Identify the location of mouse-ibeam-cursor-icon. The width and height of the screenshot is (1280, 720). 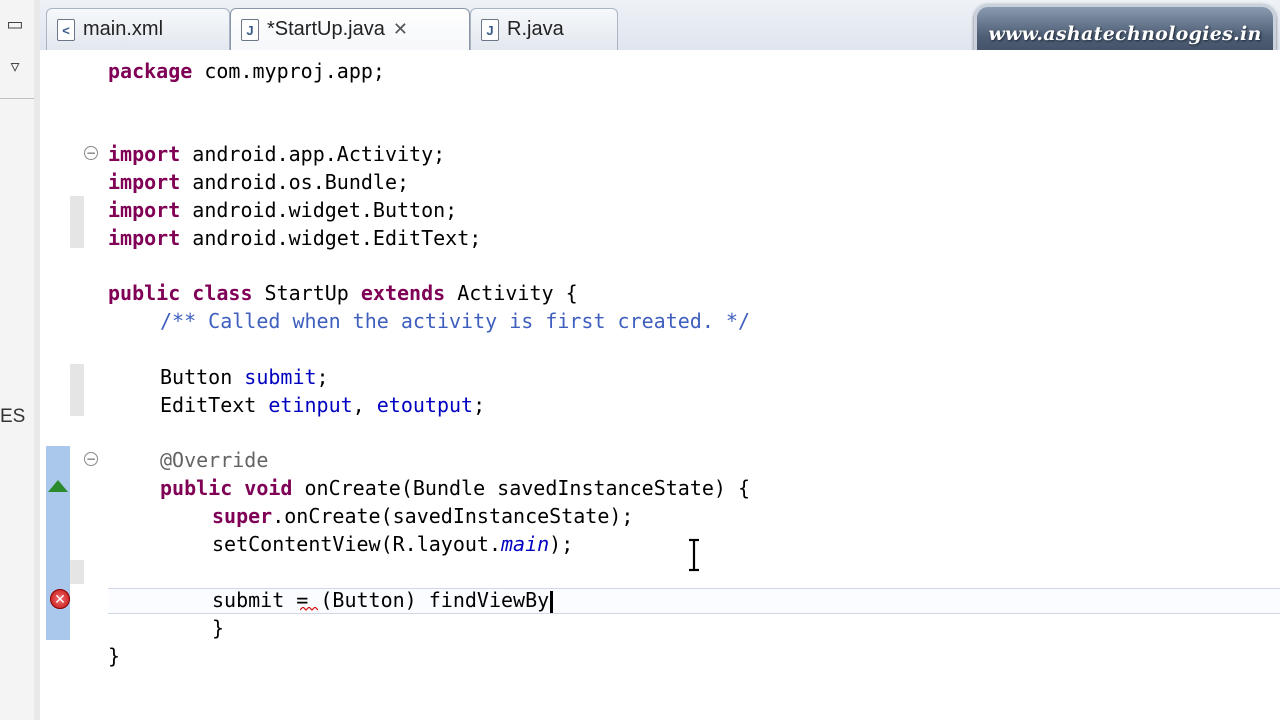
(694, 555).